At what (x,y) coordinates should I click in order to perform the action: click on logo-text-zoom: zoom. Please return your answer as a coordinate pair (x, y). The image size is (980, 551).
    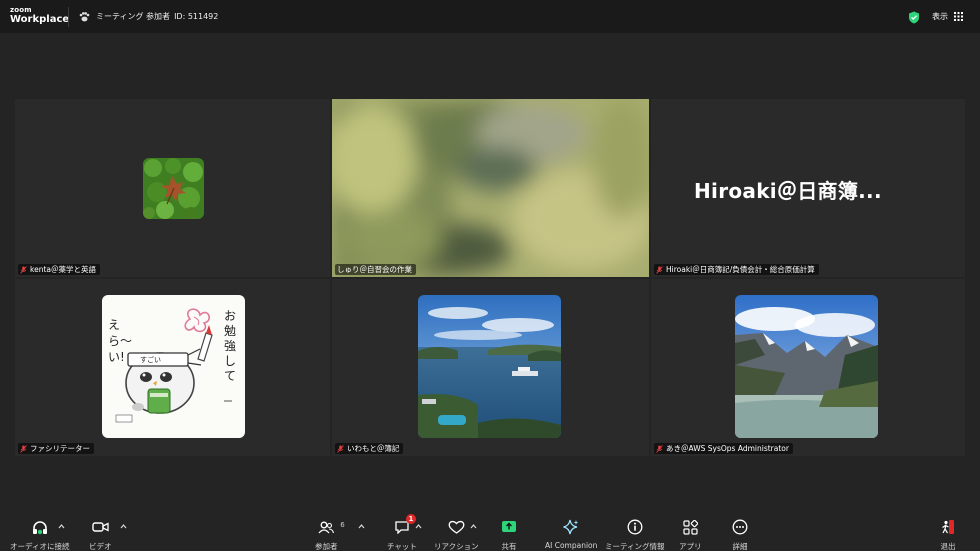
    Looking at the image, I should click on (21, 10).